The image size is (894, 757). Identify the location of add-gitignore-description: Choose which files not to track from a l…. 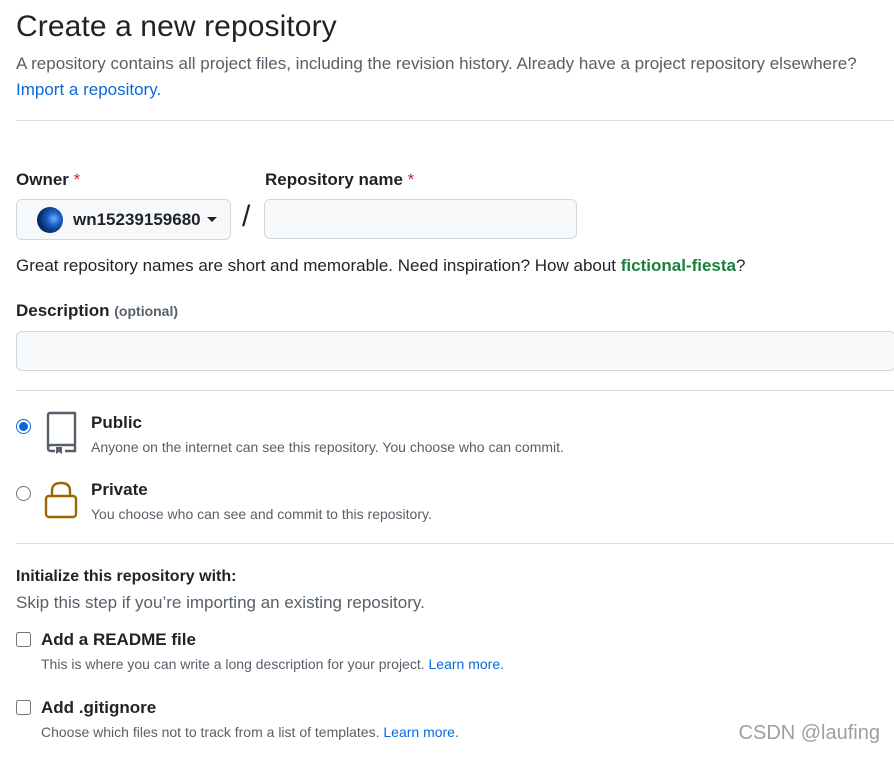
(250, 732).